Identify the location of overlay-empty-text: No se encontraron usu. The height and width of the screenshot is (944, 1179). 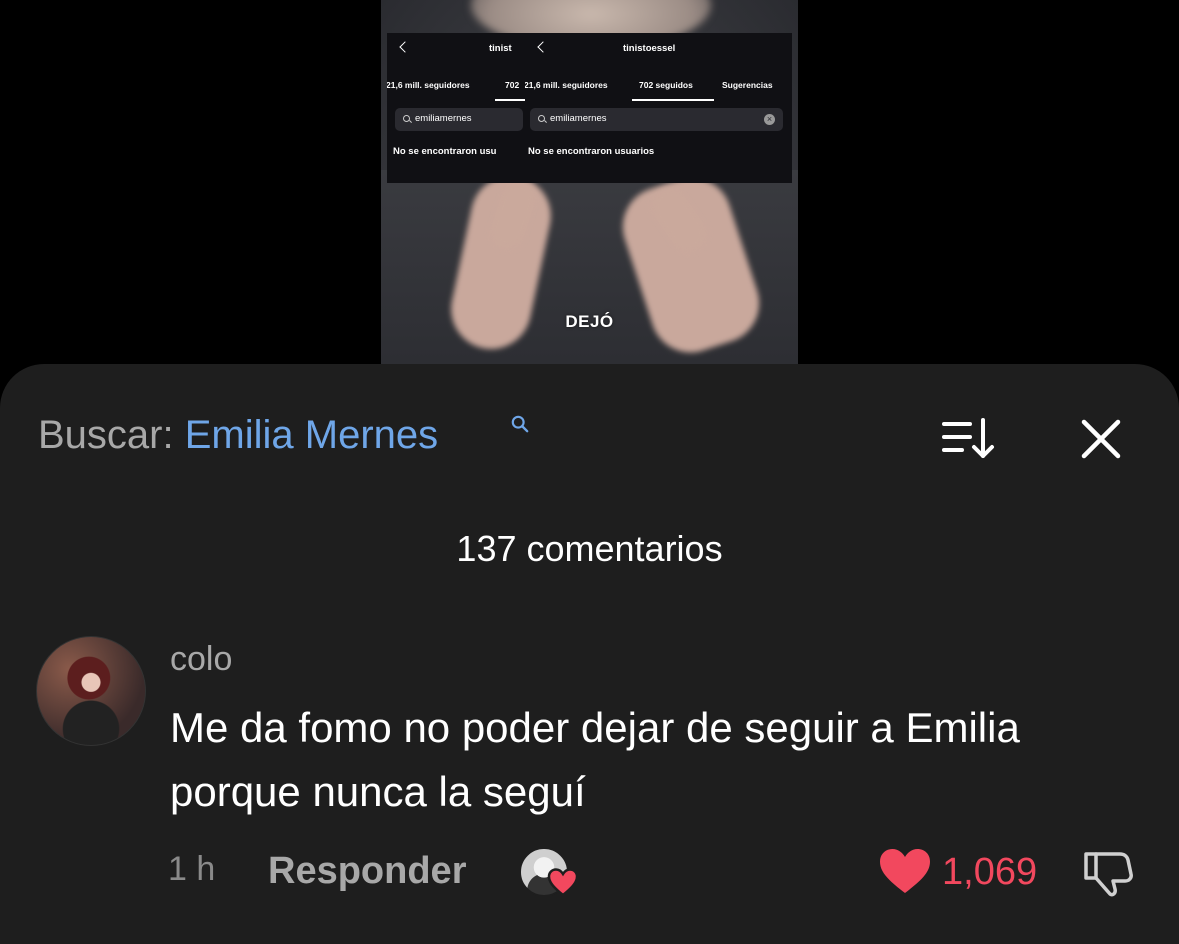
(445, 151).